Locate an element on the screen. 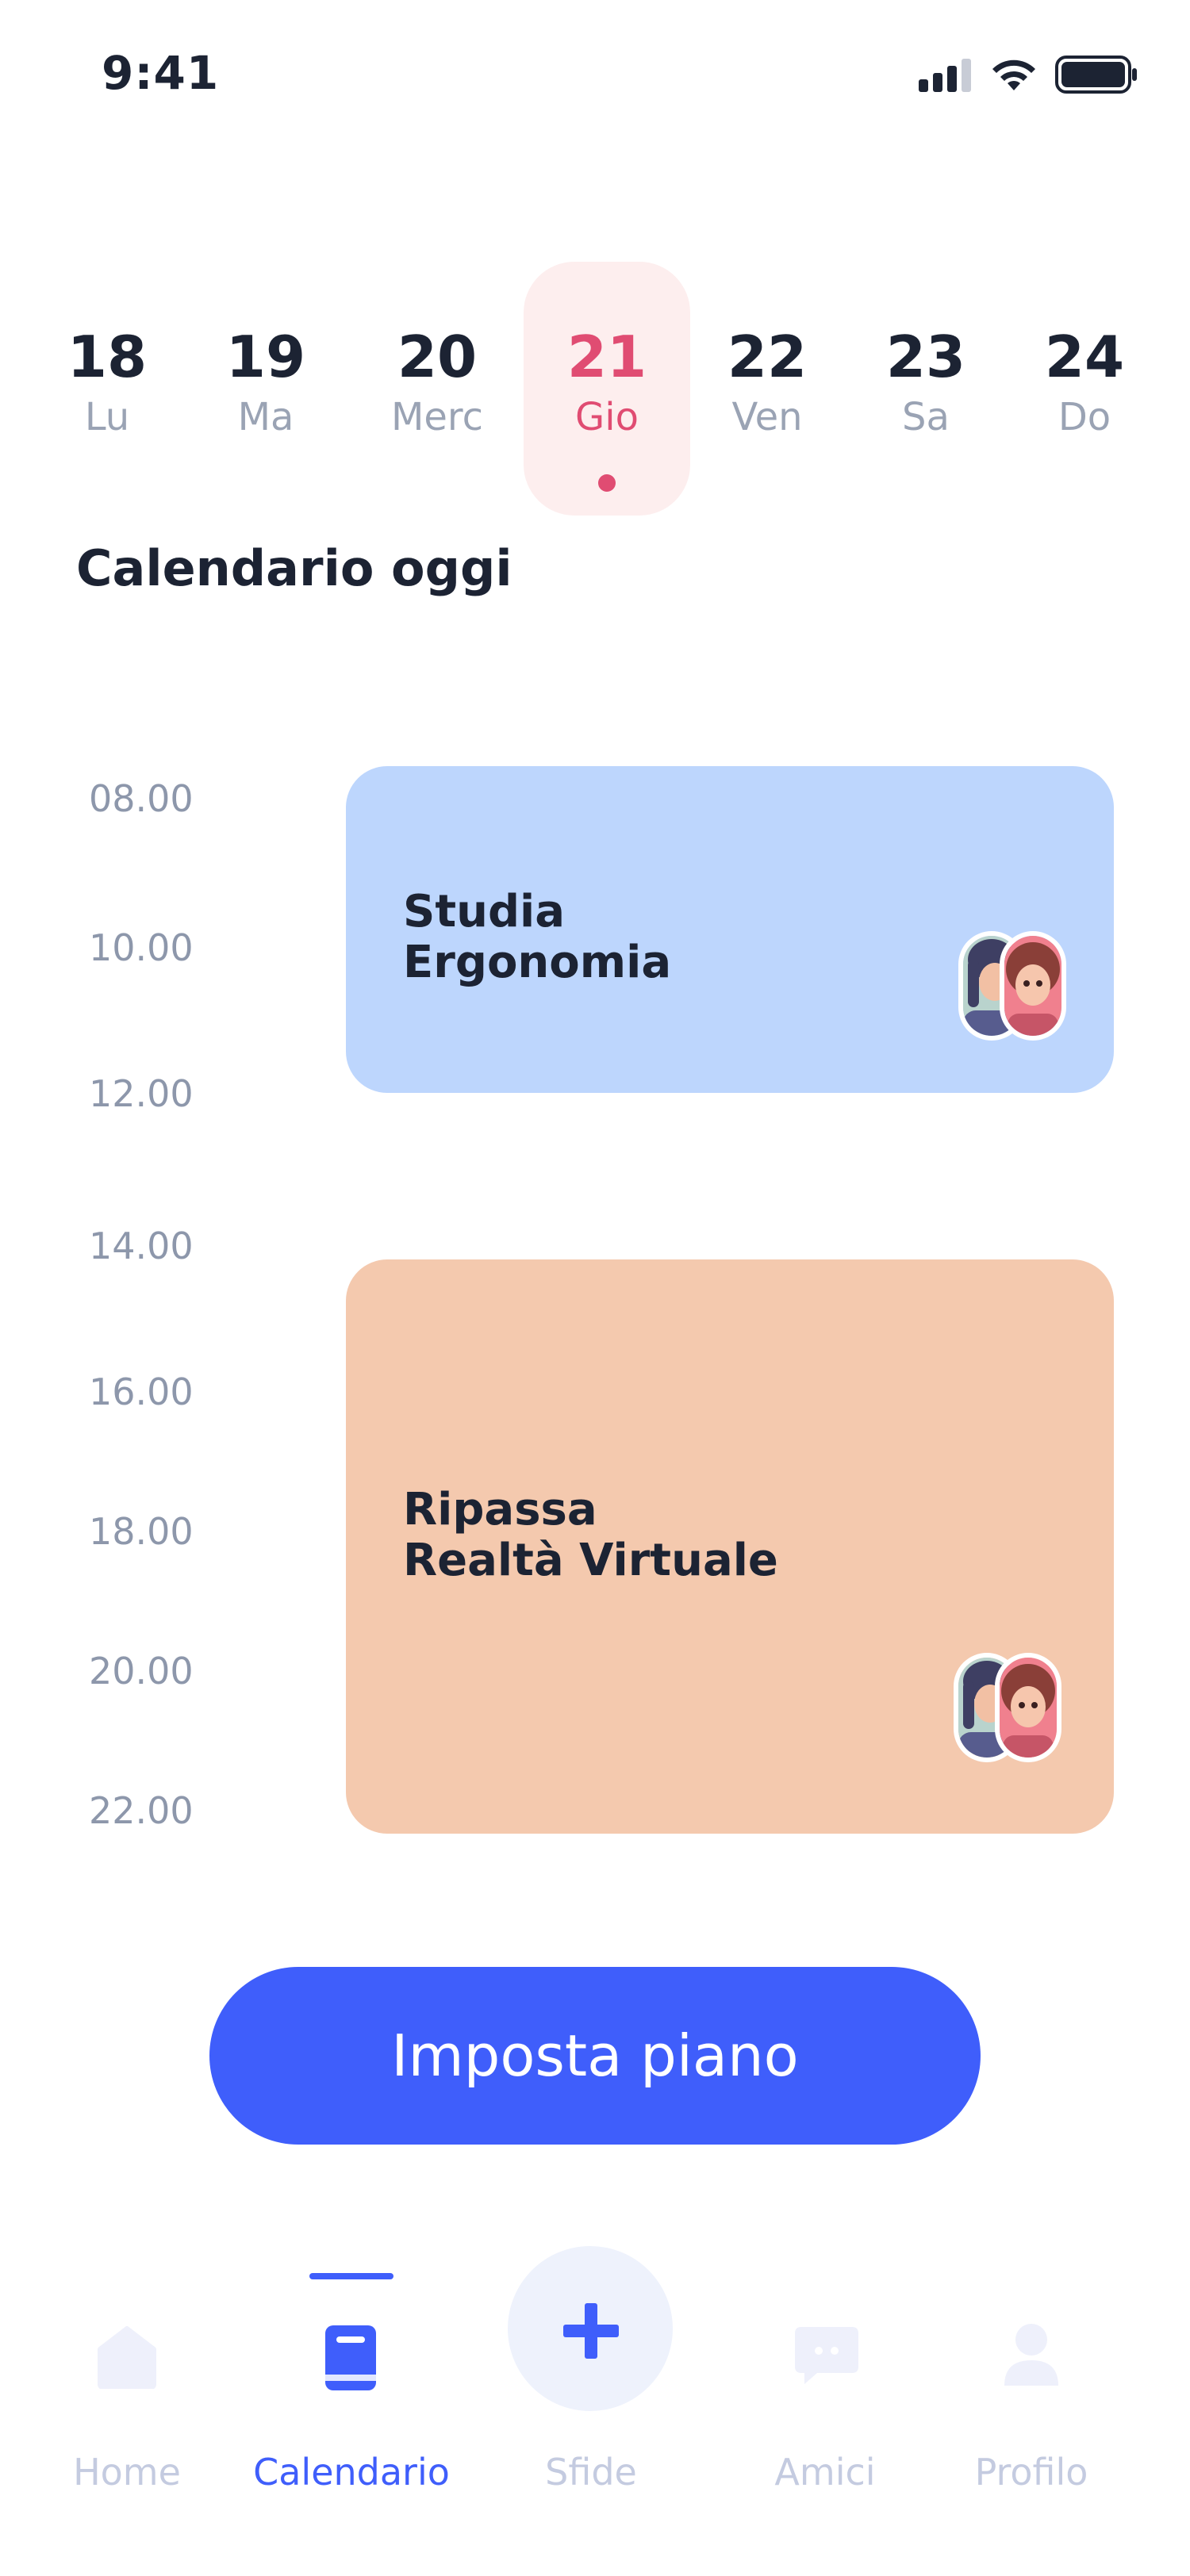 The image size is (1190, 2576). signal-icon is located at coordinates (945, 75).